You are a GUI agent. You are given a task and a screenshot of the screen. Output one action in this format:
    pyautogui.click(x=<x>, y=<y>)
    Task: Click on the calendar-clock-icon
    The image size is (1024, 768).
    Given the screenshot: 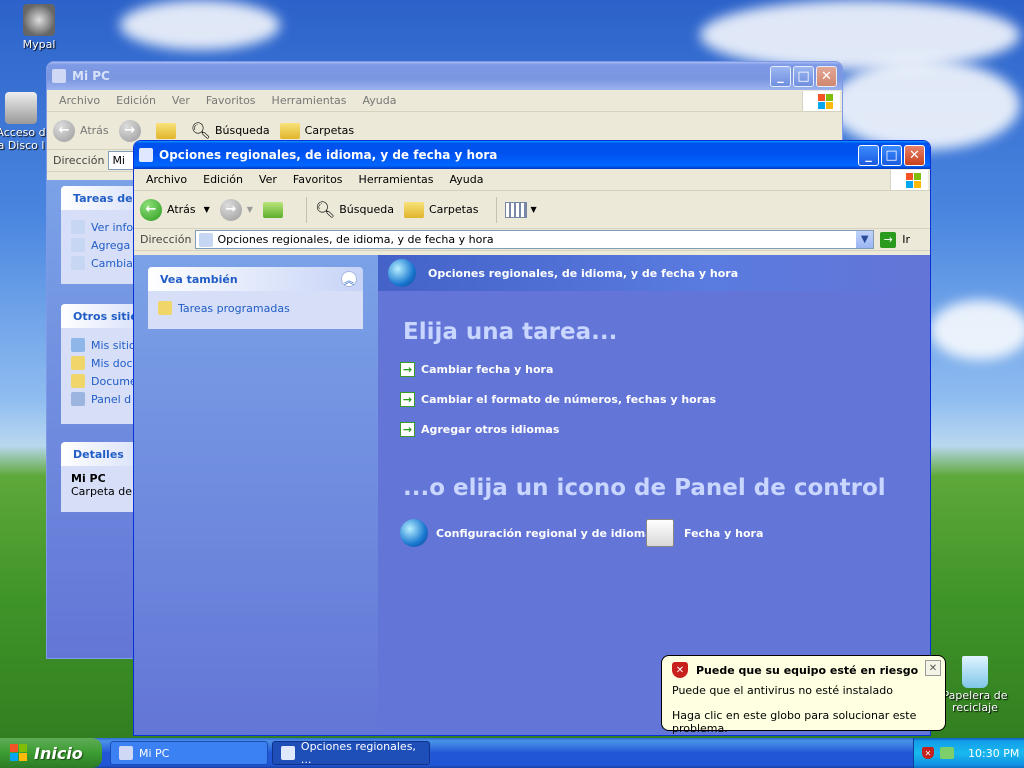 What is the action you would take?
    pyautogui.click(x=660, y=533)
    